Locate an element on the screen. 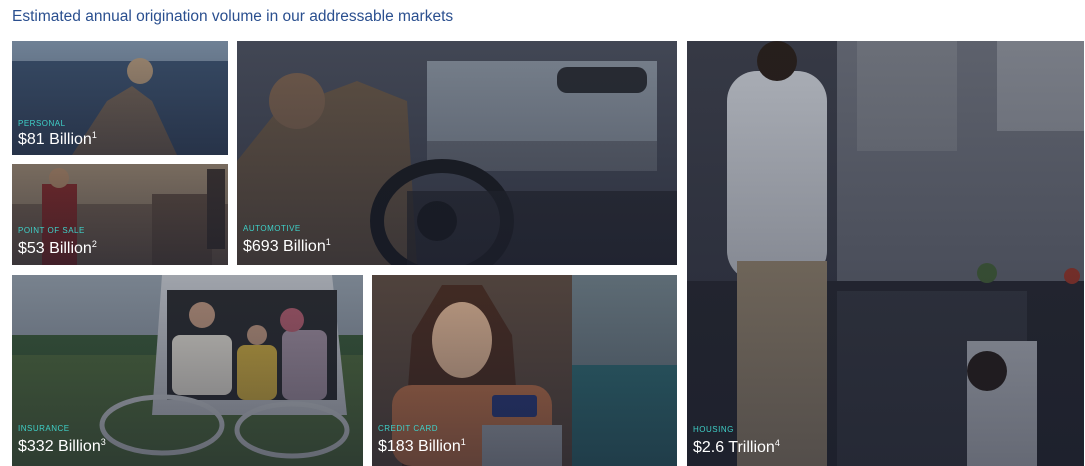  tile-credit-card: CREDIT CARD $183 Billion1 is located at coordinates (524, 370).